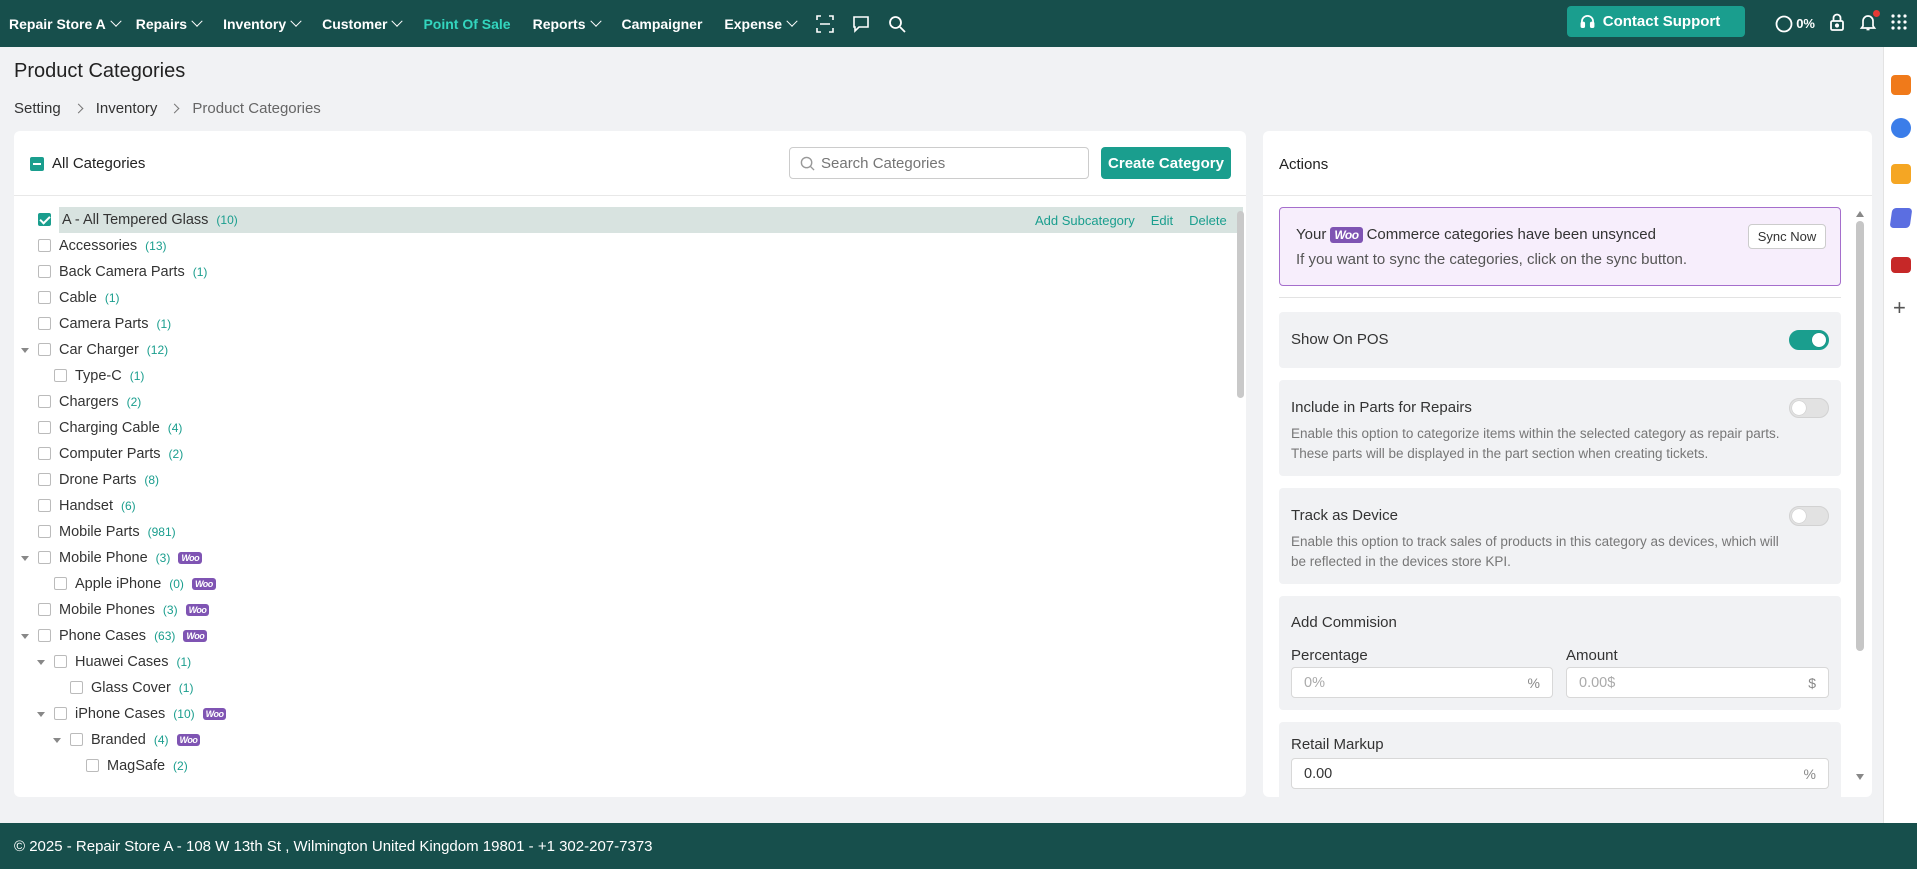 The image size is (1917, 869). I want to click on category-row: Huawei Cases (1), so click(629, 662).